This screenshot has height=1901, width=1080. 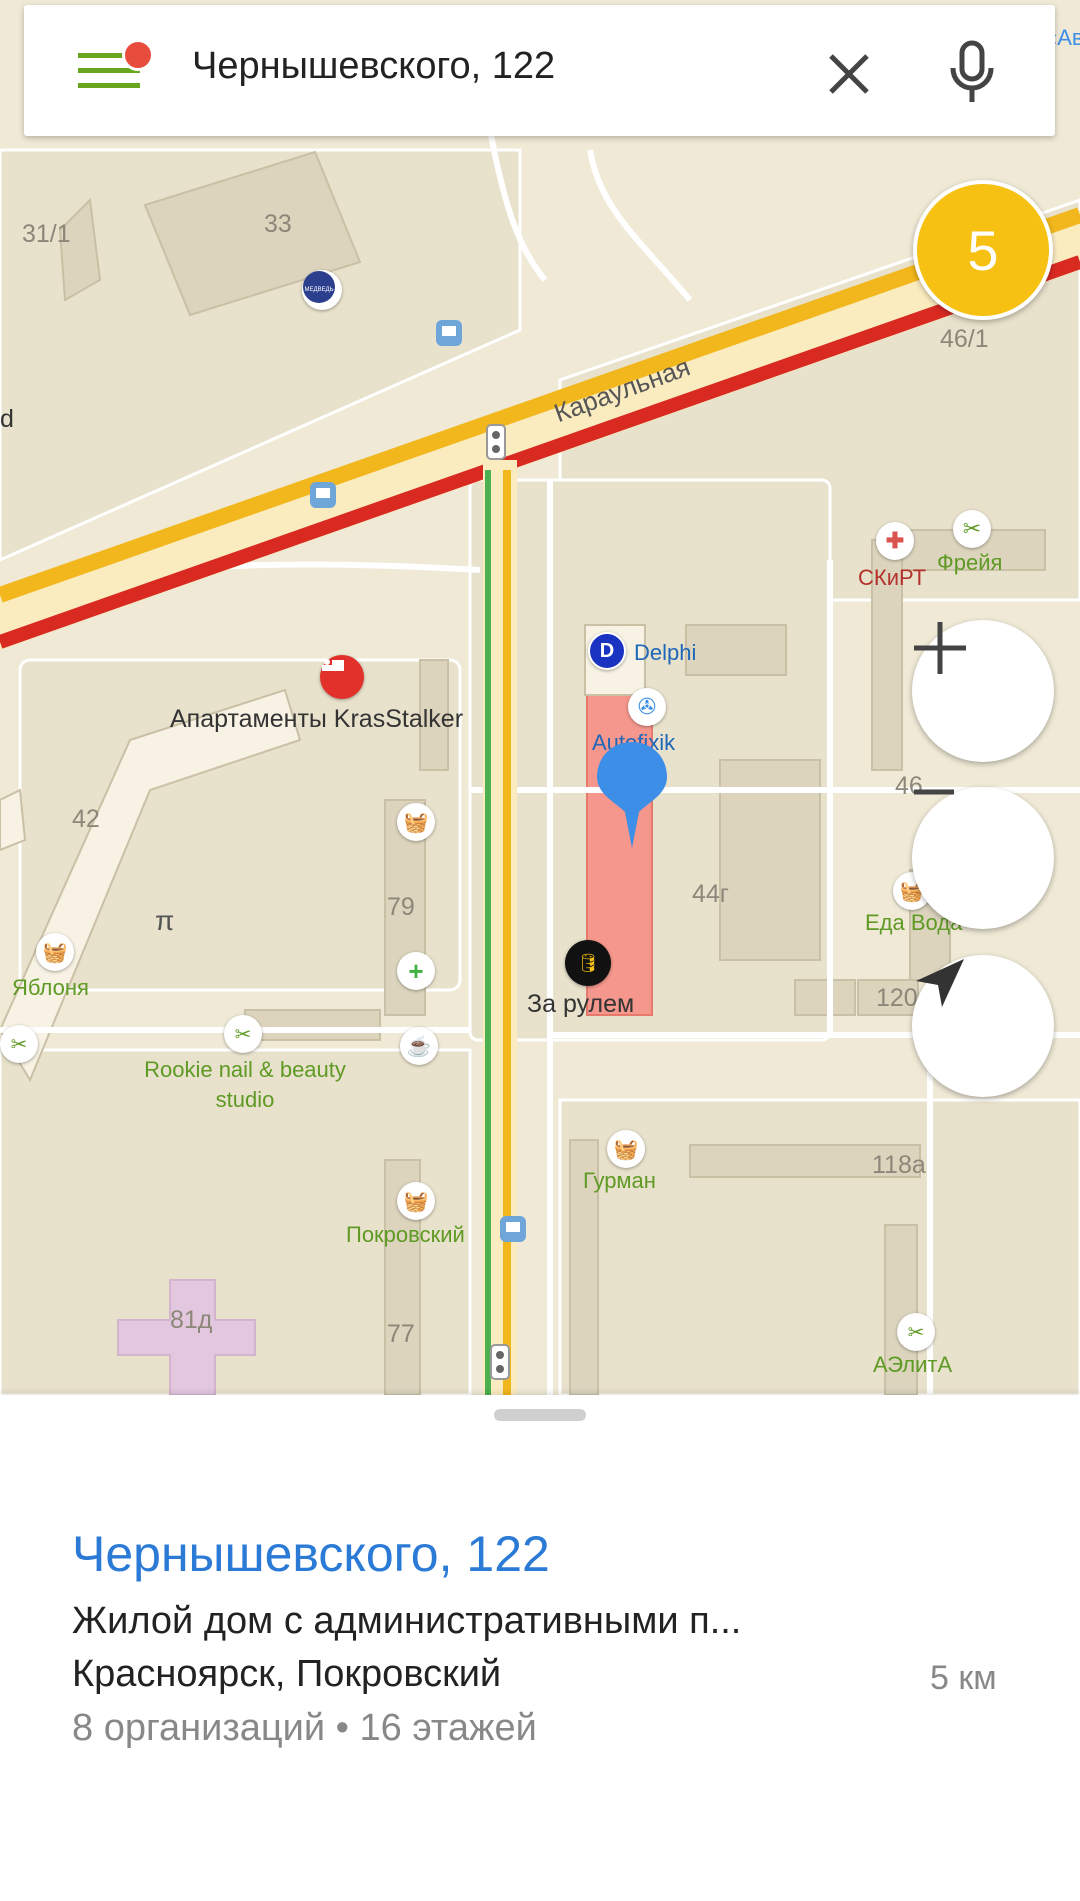 I want to click on coffee-cup-icon: ☕, so click(x=419, y=1046).